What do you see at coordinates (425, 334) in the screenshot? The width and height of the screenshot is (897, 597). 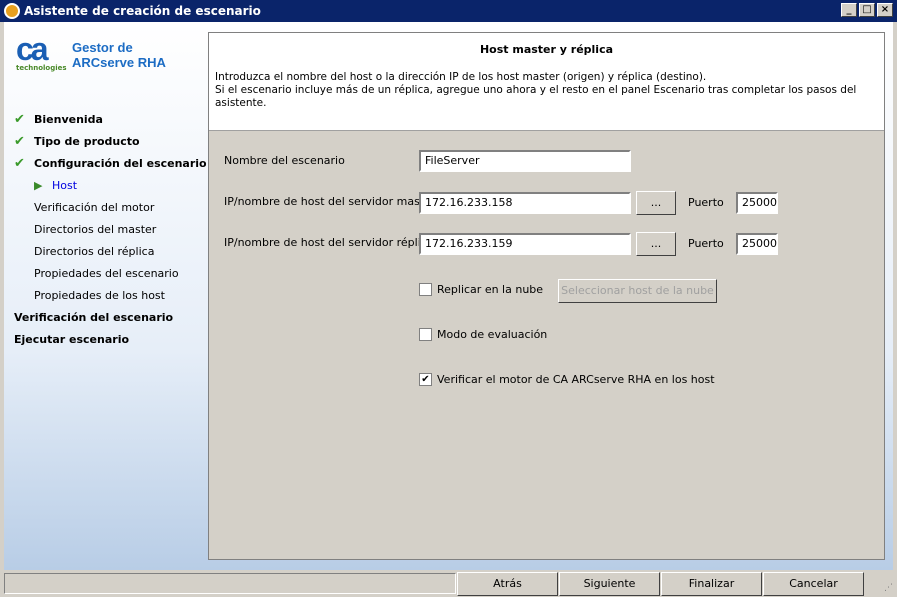 I see `evaluation-mode-checkbox` at bounding box center [425, 334].